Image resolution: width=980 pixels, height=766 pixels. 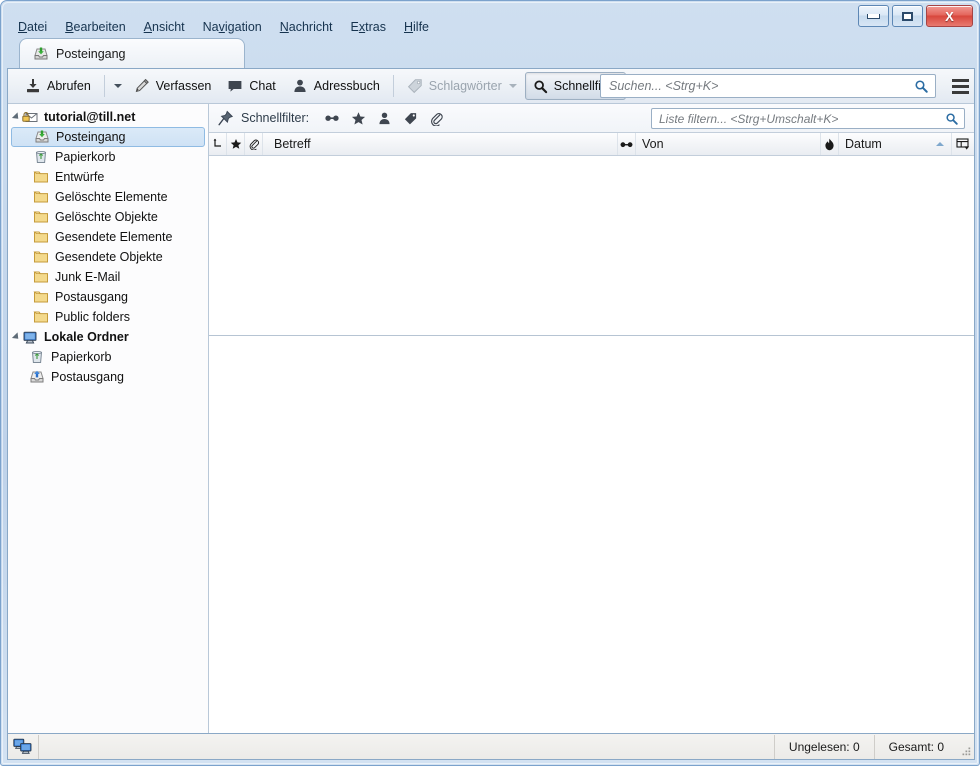 I want to click on inbox-icon, so click(x=42, y=137).